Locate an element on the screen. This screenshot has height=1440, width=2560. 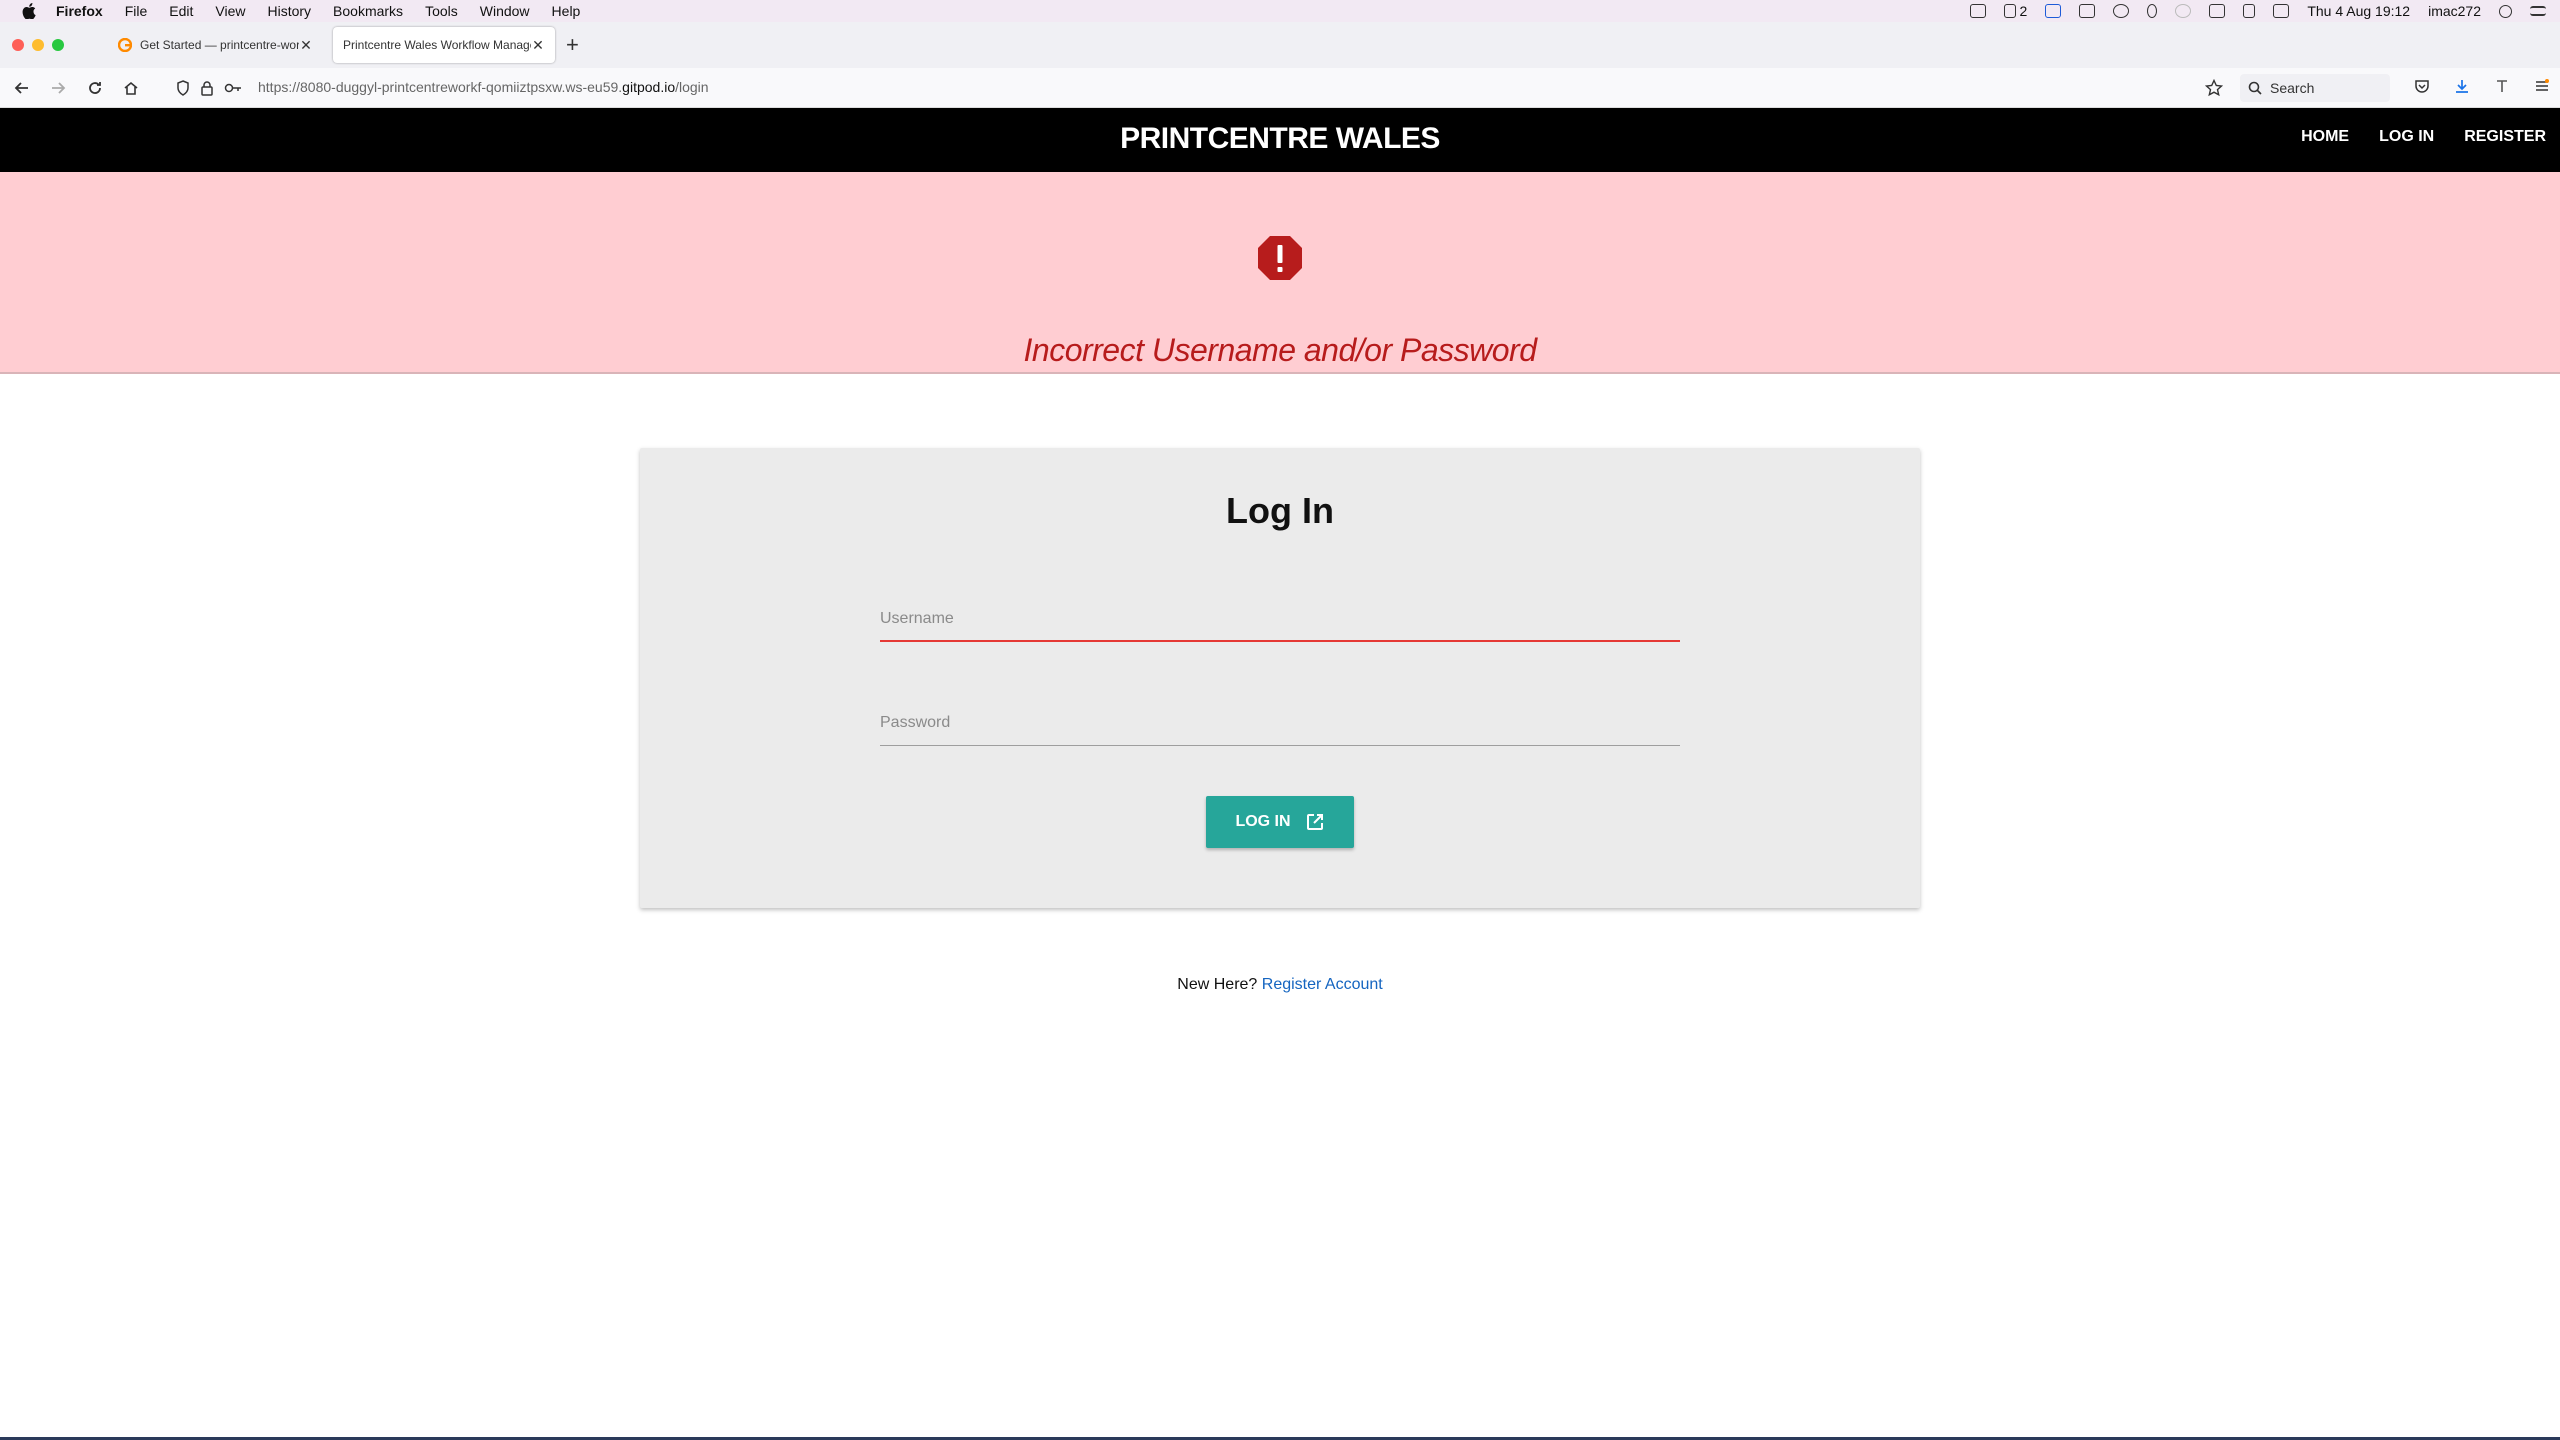
site-brand-logo: PRINTCENTRE WALES is located at coordinates (1280, 139).